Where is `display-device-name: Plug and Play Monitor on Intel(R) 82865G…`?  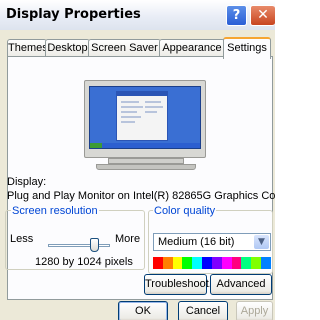 display-device-name: Plug and Play Monitor on Intel(R) 82865G… is located at coordinates (141, 196).